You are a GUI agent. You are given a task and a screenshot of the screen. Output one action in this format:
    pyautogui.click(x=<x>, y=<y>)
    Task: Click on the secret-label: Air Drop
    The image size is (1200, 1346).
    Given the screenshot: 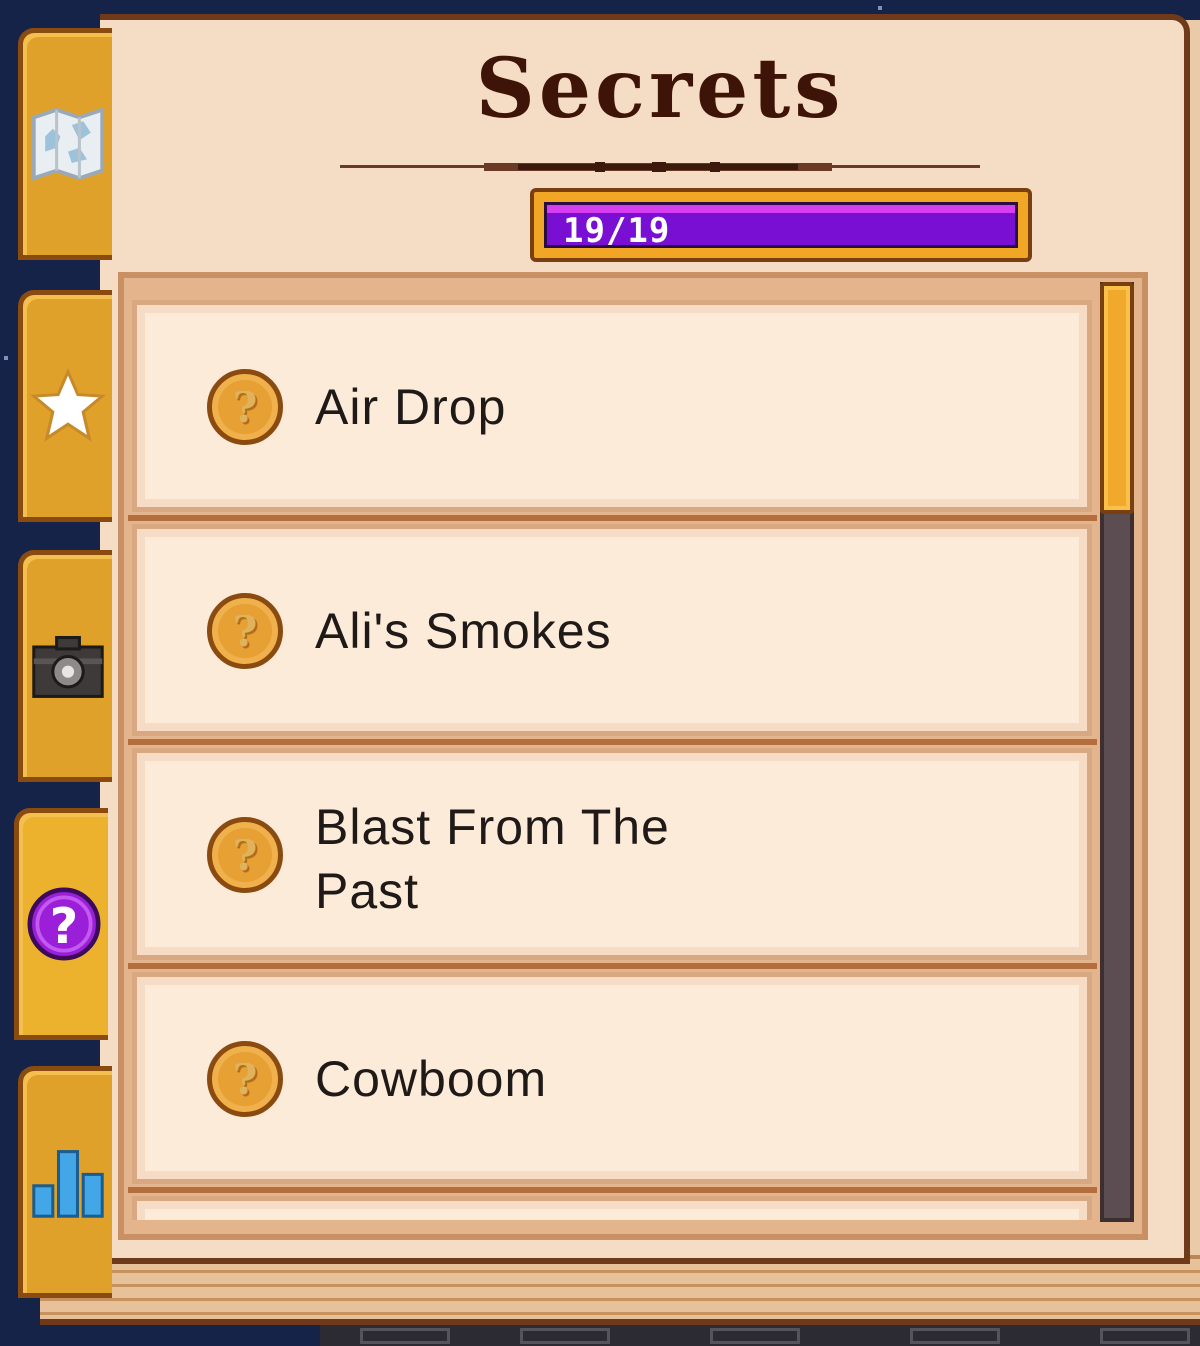 What is the action you would take?
    pyautogui.click(x=411, y=407)
    